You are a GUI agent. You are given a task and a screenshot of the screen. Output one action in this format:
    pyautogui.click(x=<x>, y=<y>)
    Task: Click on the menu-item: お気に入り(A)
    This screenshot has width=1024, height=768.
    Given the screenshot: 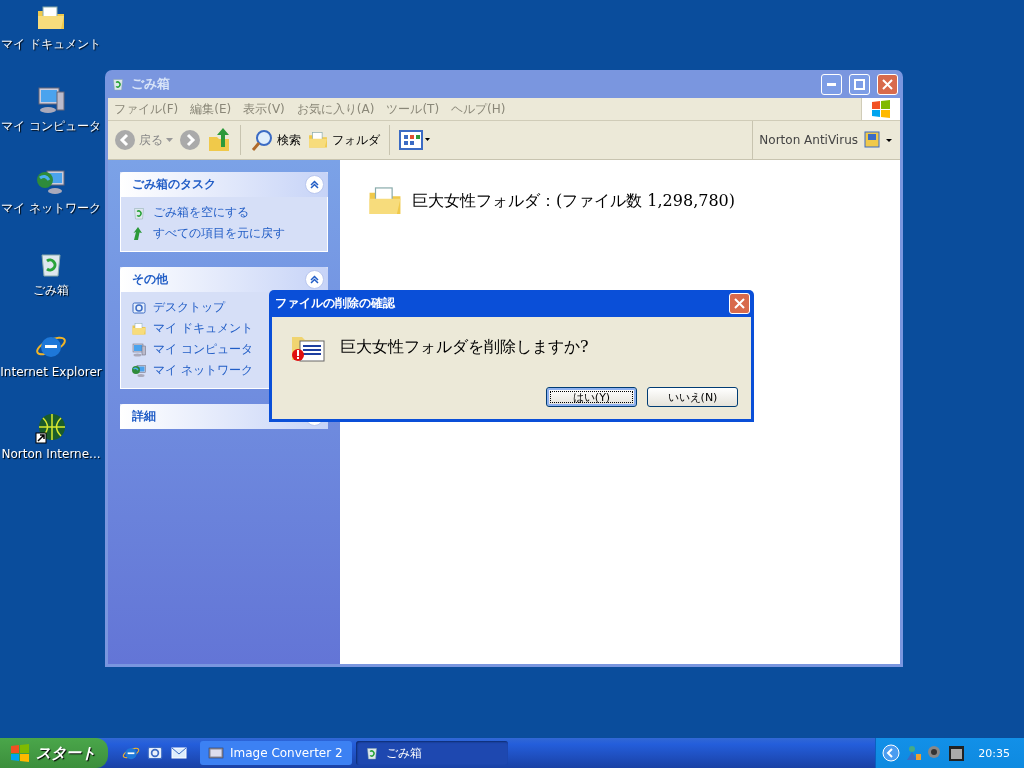 What is the action you would take?
    pyautogui.click(x=335, y=109)
    